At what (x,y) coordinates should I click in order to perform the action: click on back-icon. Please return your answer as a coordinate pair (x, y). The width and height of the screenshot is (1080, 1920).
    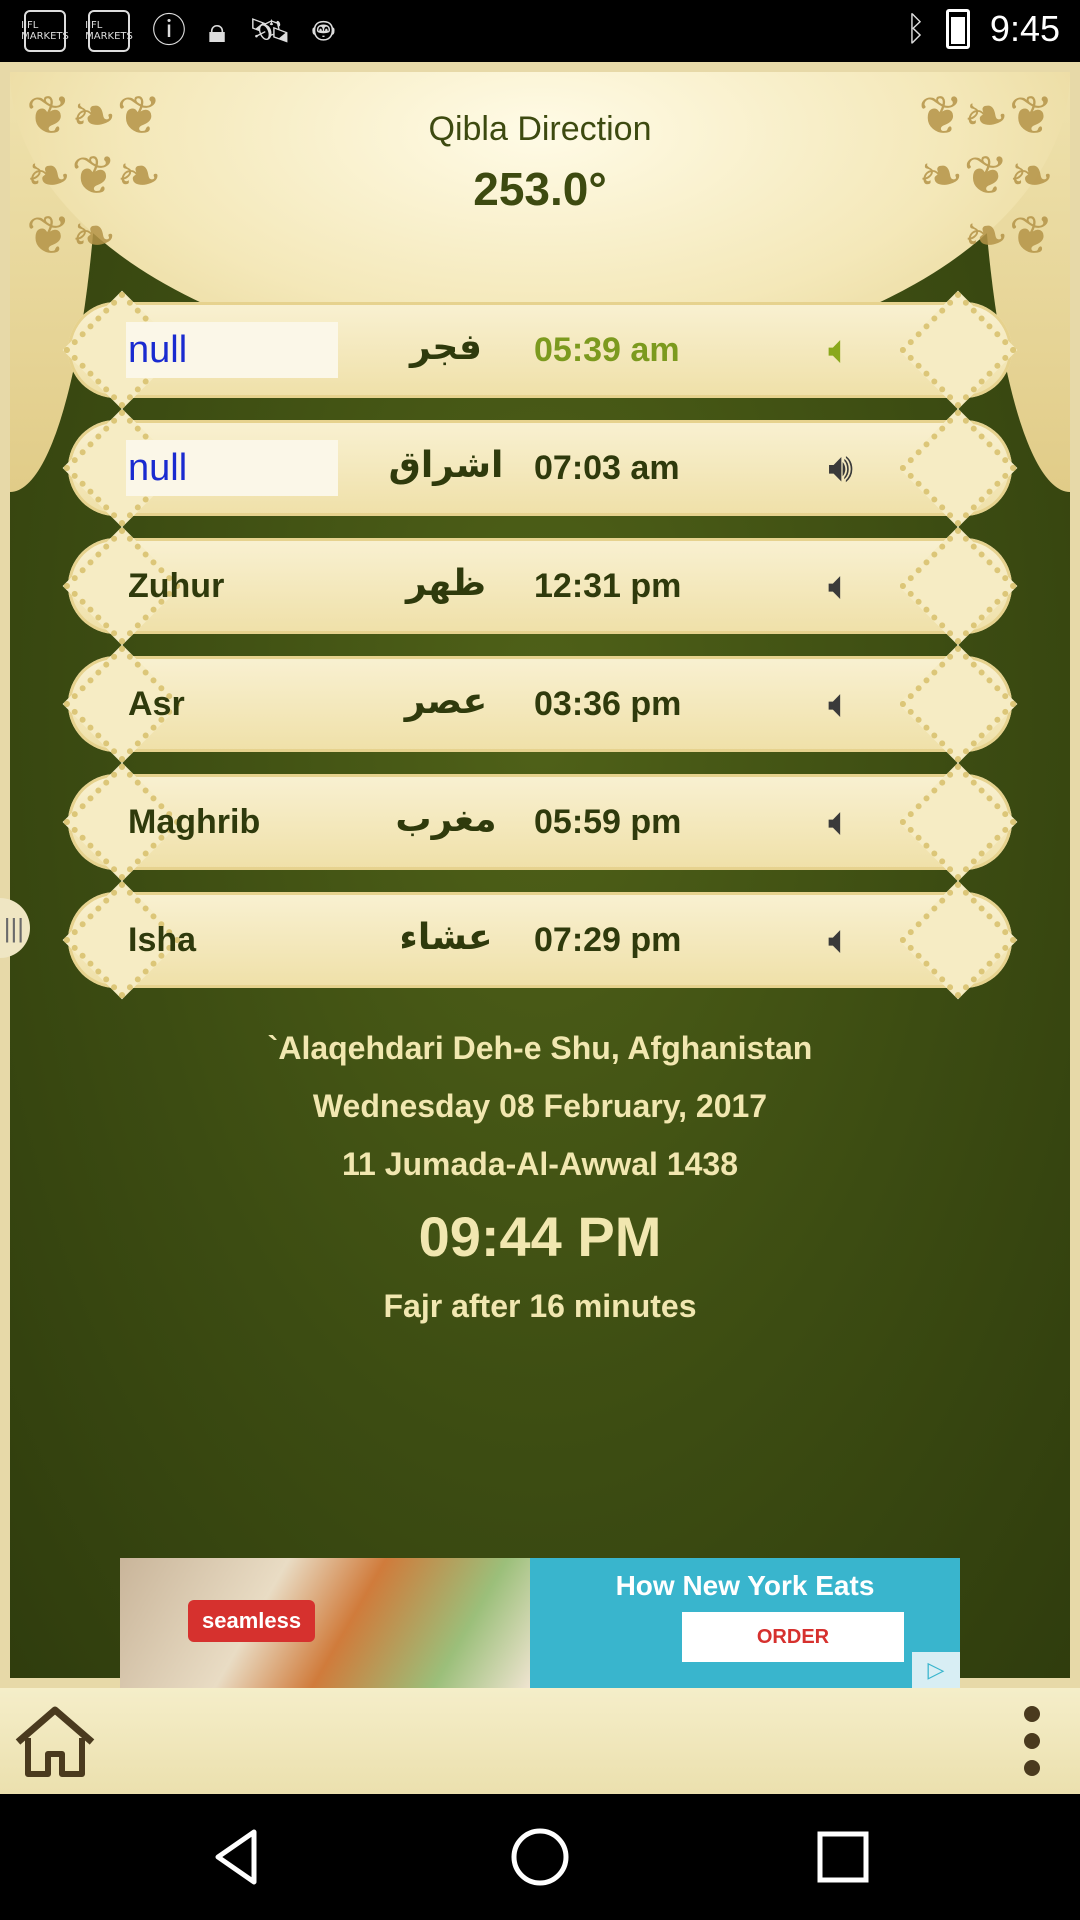
    Looking at the image, I should click on (237, 1857).